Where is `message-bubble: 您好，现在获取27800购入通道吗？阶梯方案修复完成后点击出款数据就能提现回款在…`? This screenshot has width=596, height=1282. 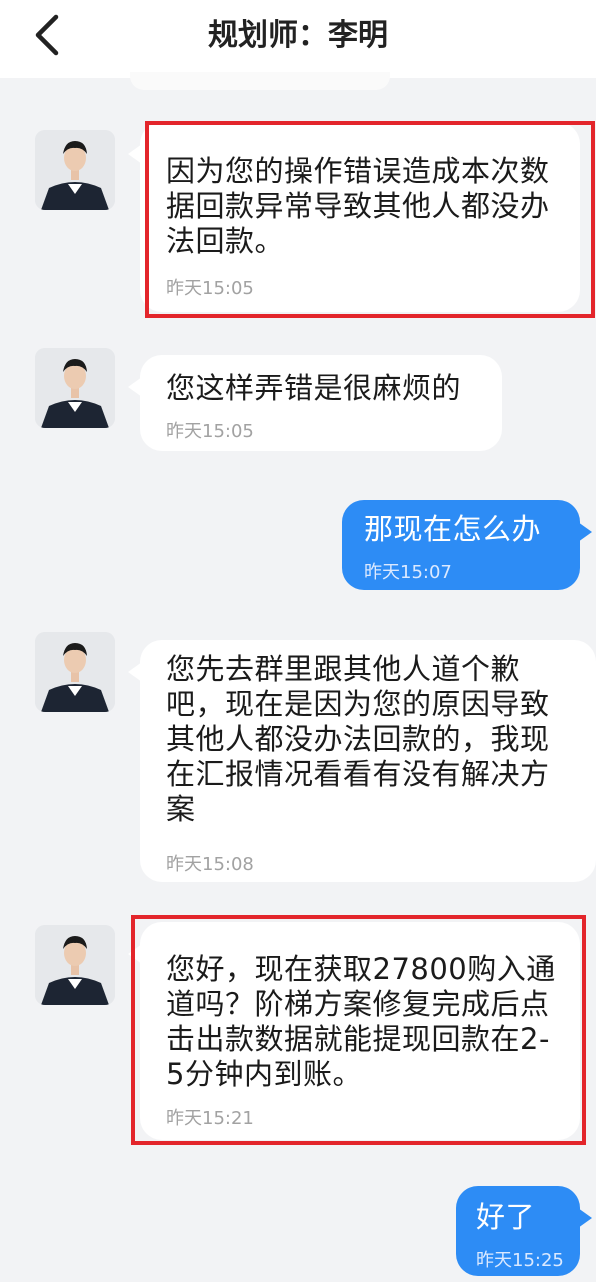
message-bubble: 您好，现在获取27800购入通道吗？阶梯方案修复完成后点击出款数据就能提现回款在… is located at coordinates (354, 1031).